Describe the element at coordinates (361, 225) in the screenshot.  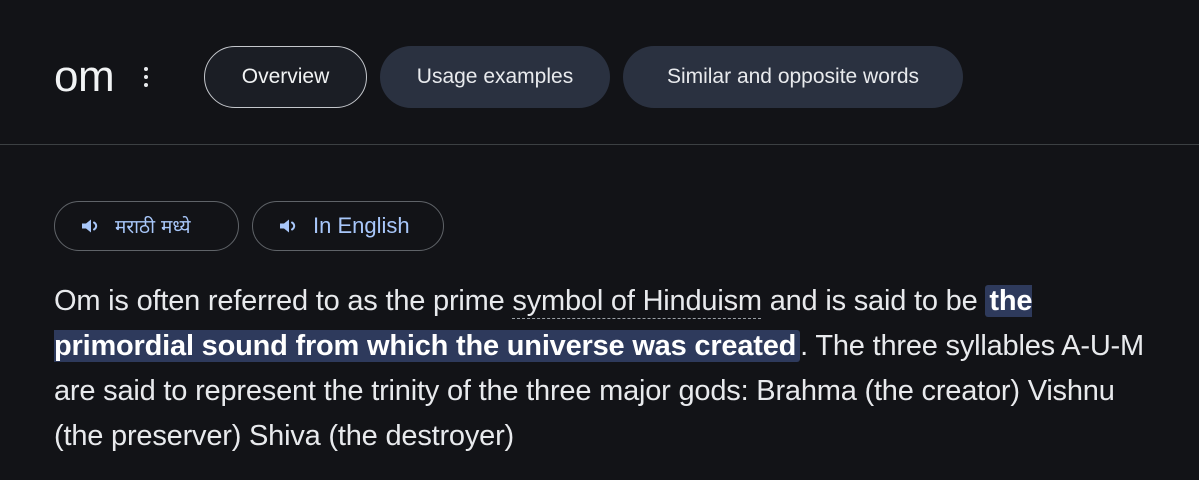
I see `pronounce-english-label: In English` at that location.